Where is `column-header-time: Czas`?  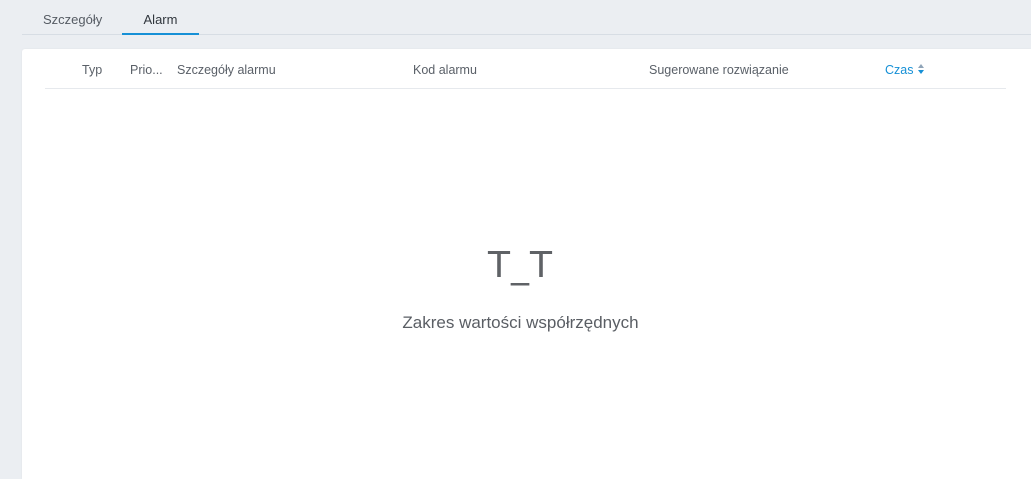 column-header-time: Czas is located at coordinates (905, 70).